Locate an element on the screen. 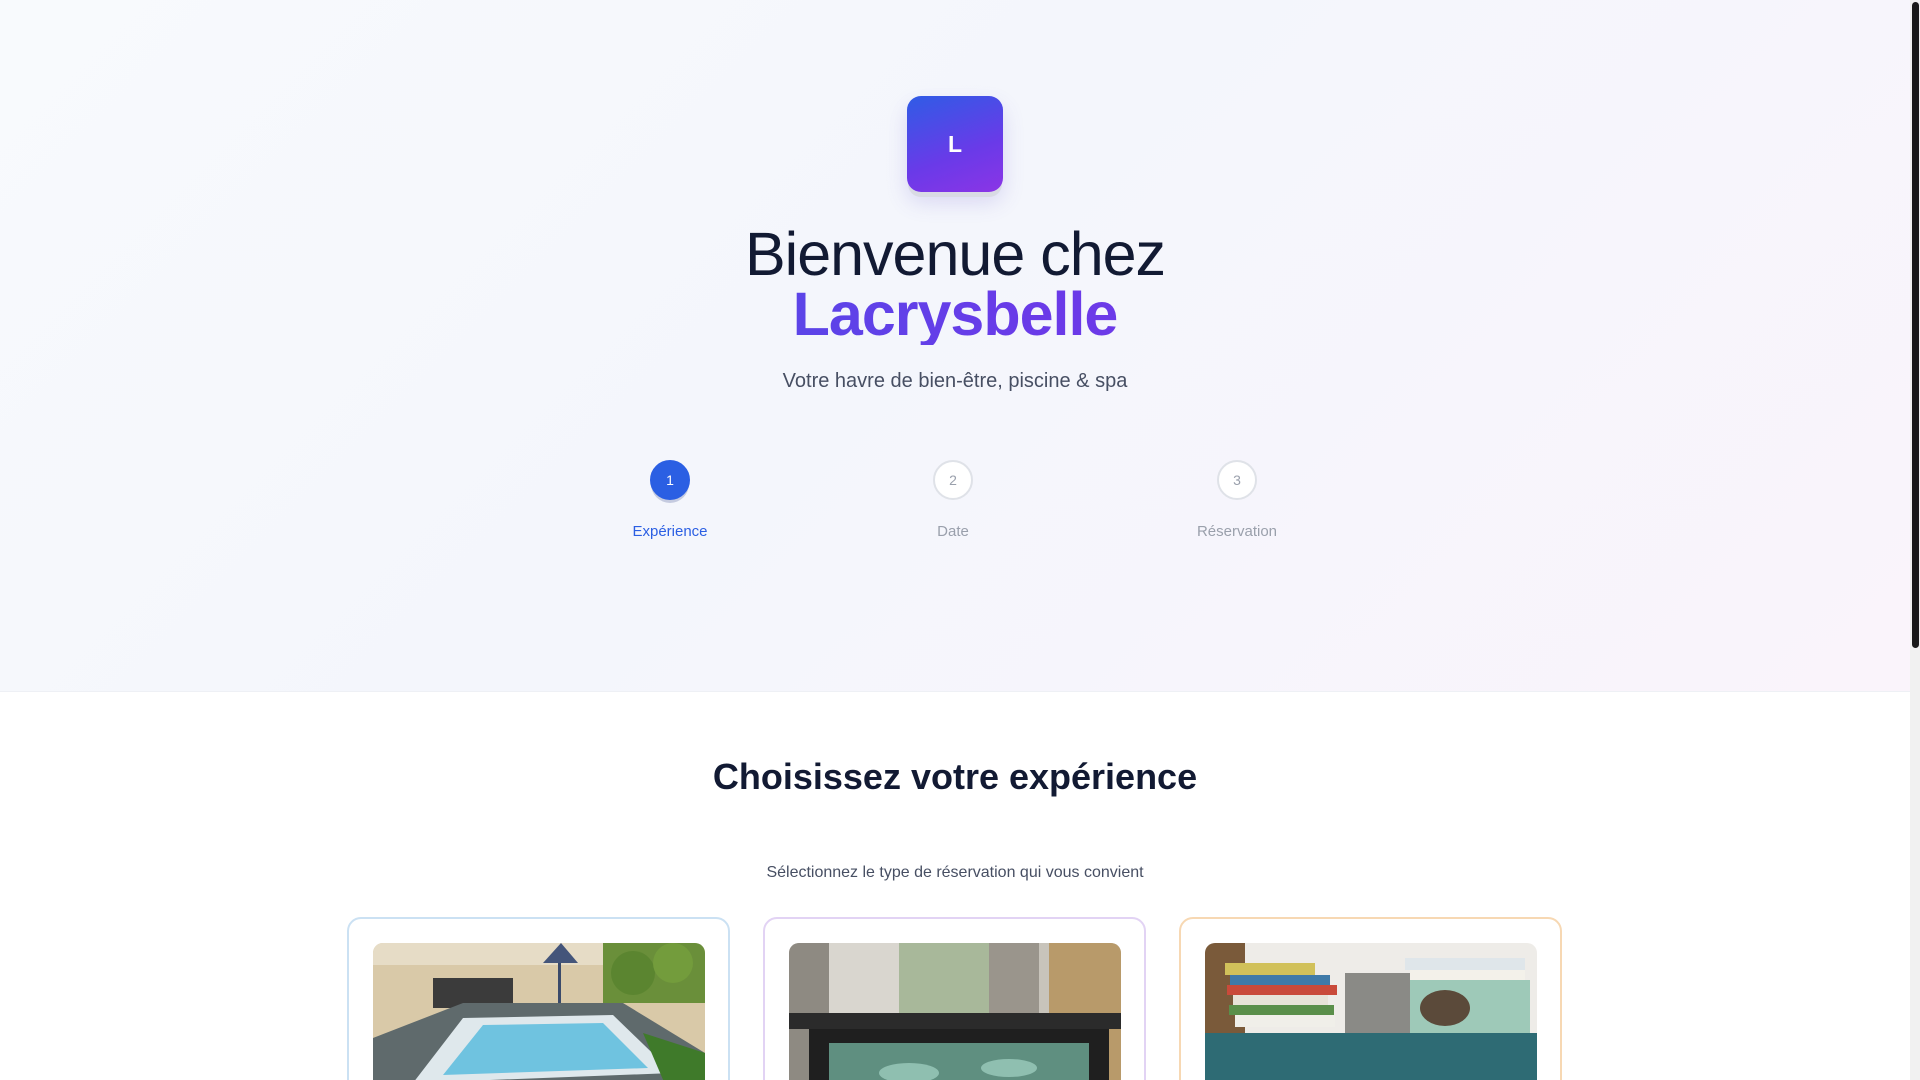 This screenshot has width=1920, height=1080. logo-letter: L is located at coordinates (955, 143).